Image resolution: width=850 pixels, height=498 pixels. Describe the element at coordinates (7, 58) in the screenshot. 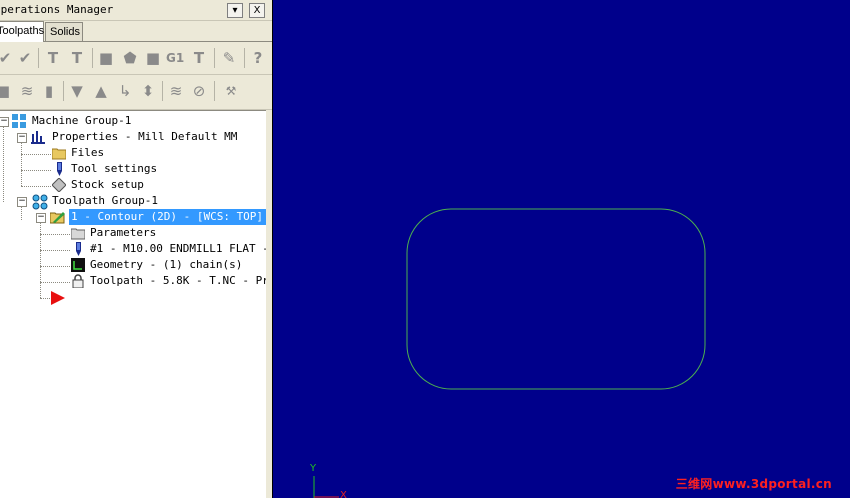

I see `select-all-icon: ✔` at that location.